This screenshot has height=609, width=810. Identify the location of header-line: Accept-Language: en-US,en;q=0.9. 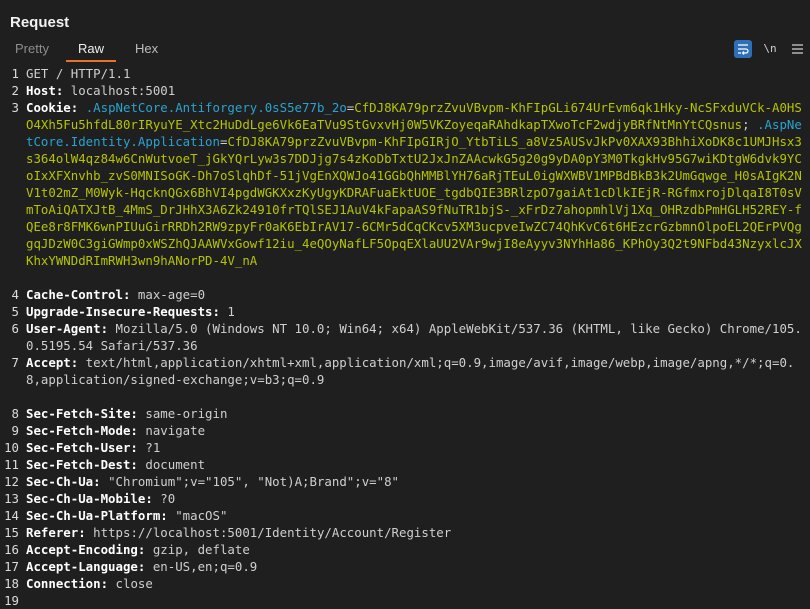
(142, 566).